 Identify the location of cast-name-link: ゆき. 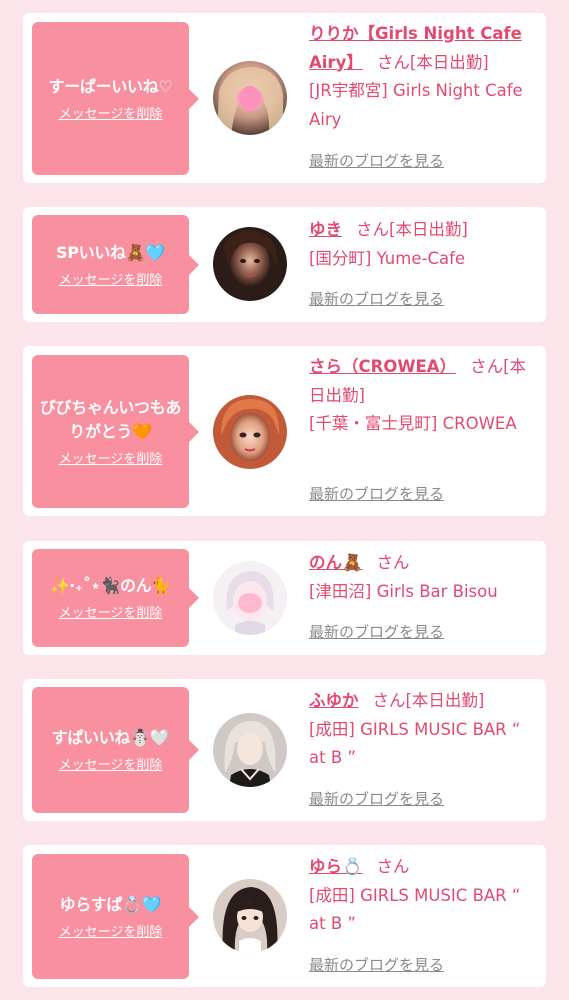
(325, 229).